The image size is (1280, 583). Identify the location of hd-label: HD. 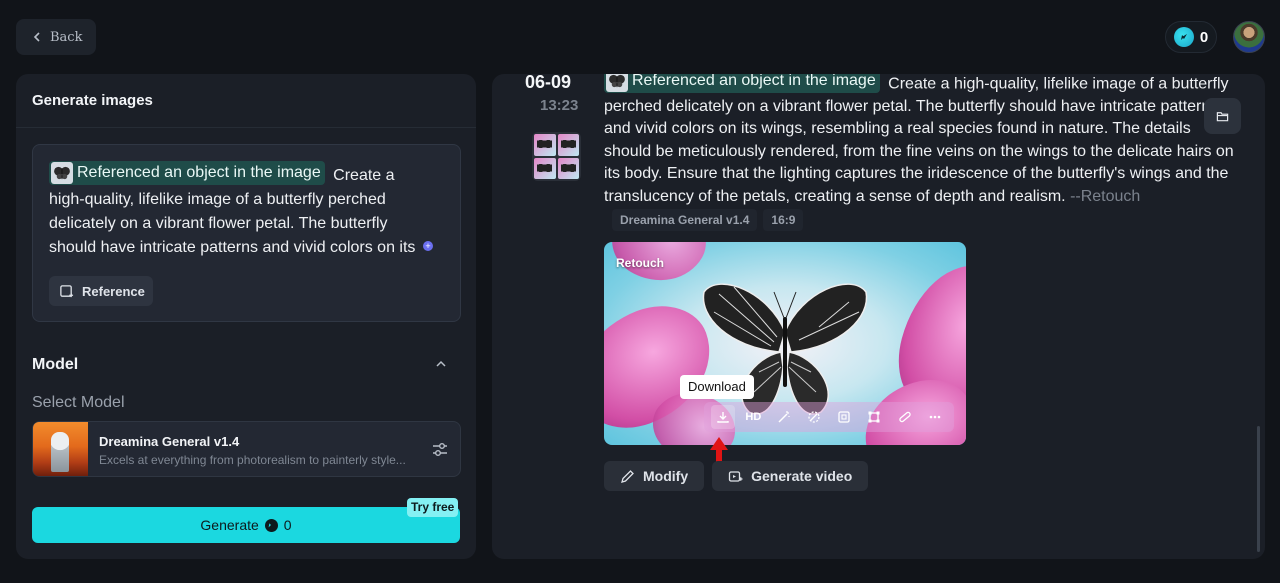
(753, 417).